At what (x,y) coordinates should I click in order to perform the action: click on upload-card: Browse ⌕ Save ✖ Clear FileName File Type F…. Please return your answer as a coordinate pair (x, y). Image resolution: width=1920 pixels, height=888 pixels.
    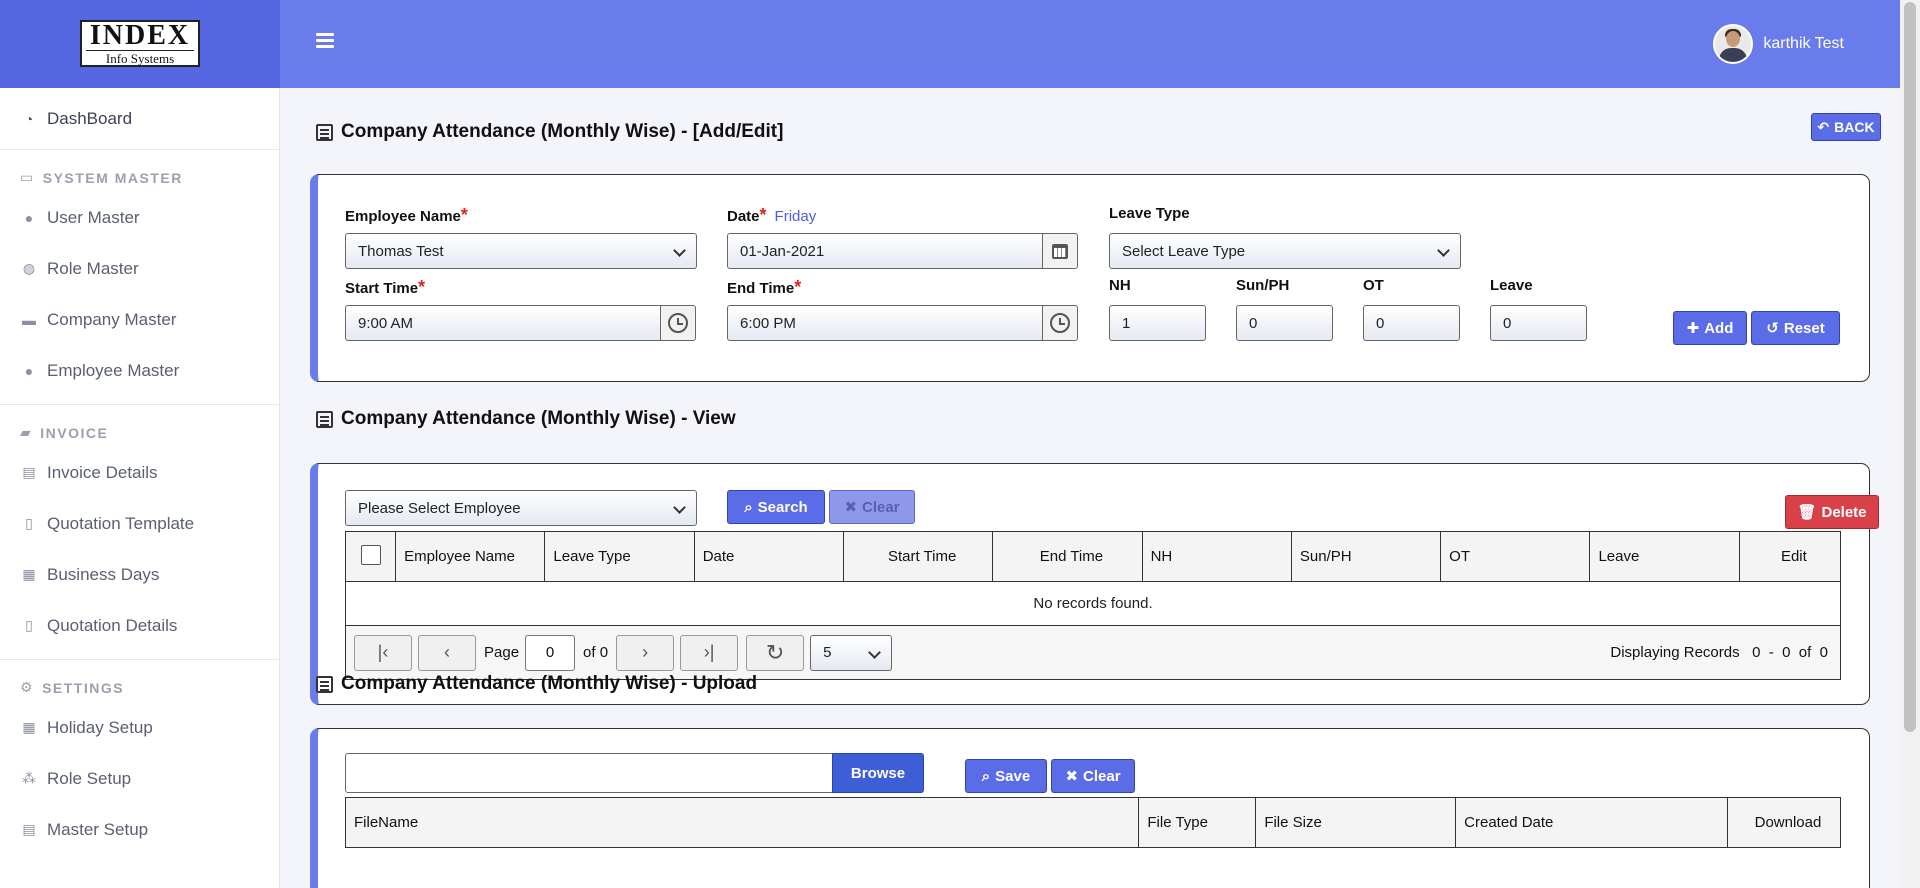
    Looking at the image, I should click on (1090, 808).